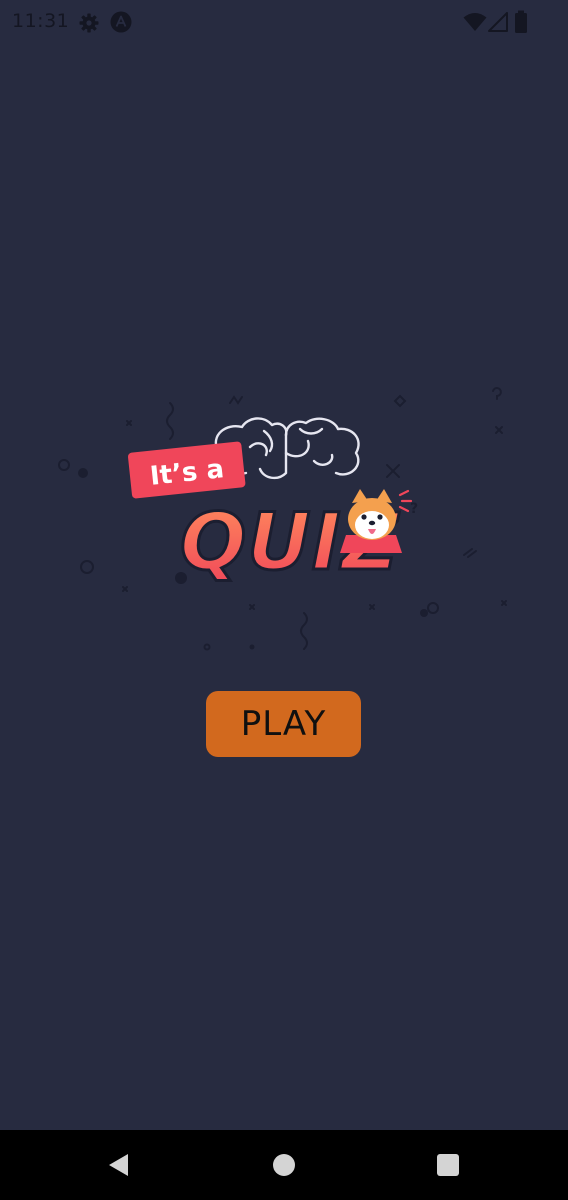 This screenshot has width=568, height=1200. What do you see at coordinates (475, 22) in the screenshot?
I see `wifi-icon` at bounding box center [475, 22].